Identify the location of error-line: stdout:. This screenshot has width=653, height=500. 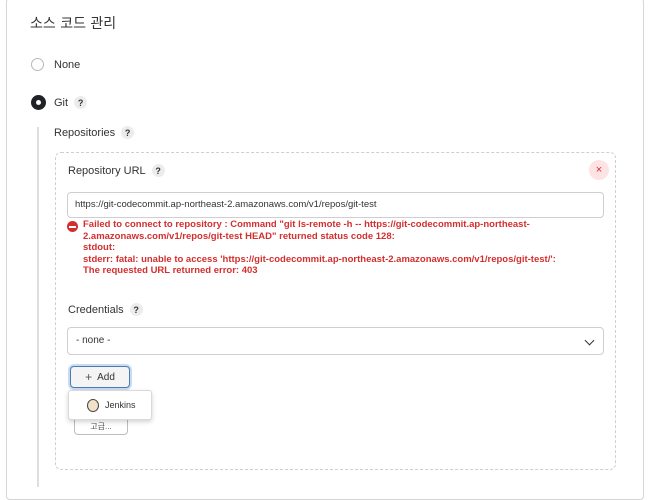
(99, 247).